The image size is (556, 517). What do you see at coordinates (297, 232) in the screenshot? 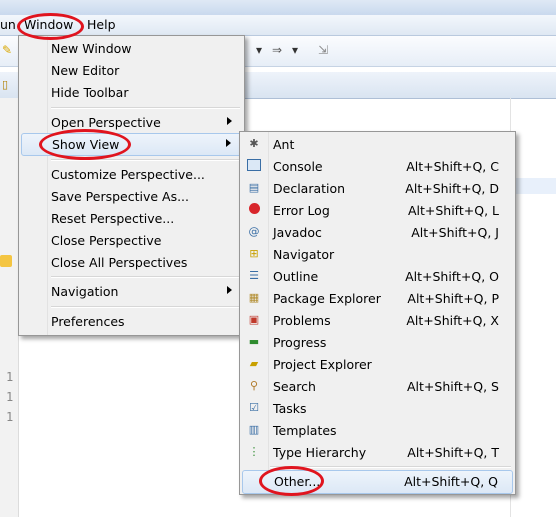
I see `menu-item-label: Javadoc` at bounding box center [297, 232].